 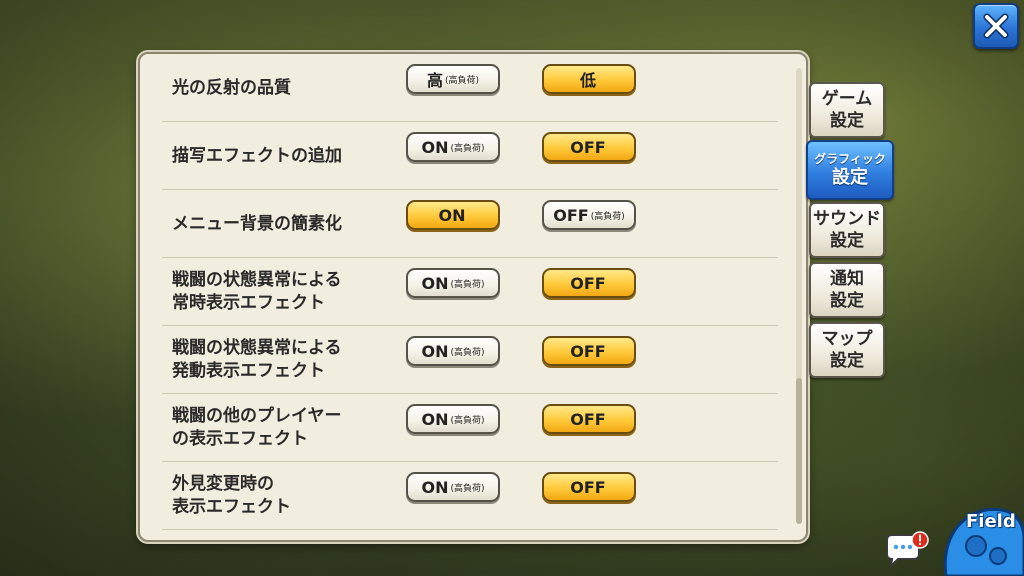 What do you see at coordinates (257, 427) in the screenshot?
I see `setting-label: 戦闘の他のプレイヤー の表示エフェクト` at bounding box center [257, 427].